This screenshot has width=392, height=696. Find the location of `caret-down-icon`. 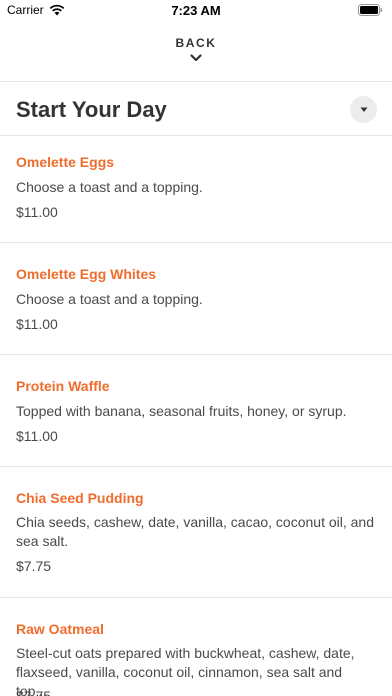

caret-down-icon is located at coordinates (363, 109).